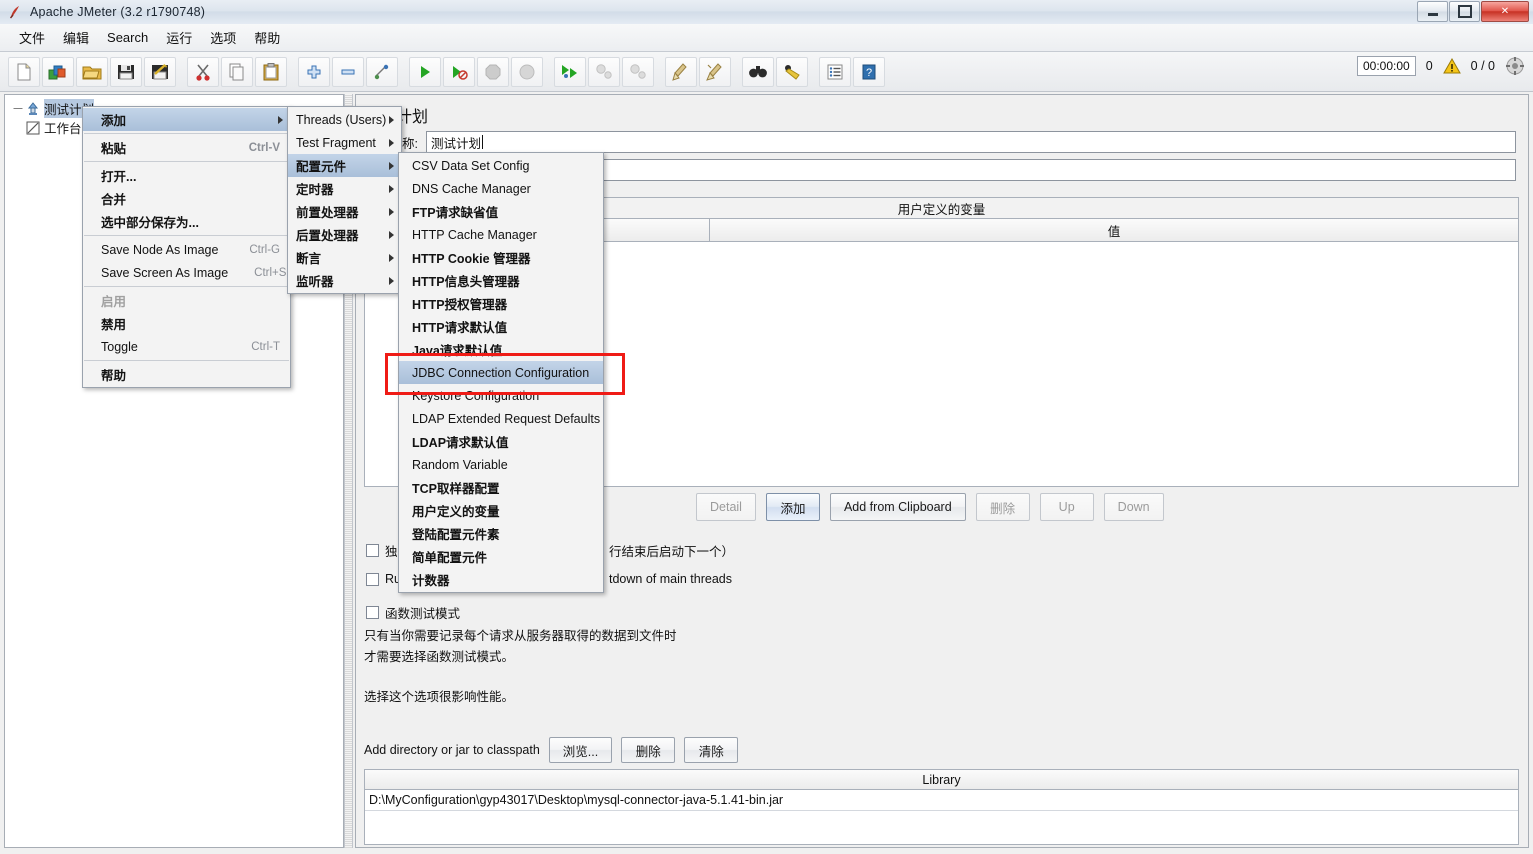  I want to click on config-simple-config-element: 简单配置元件, so click(501, 556).